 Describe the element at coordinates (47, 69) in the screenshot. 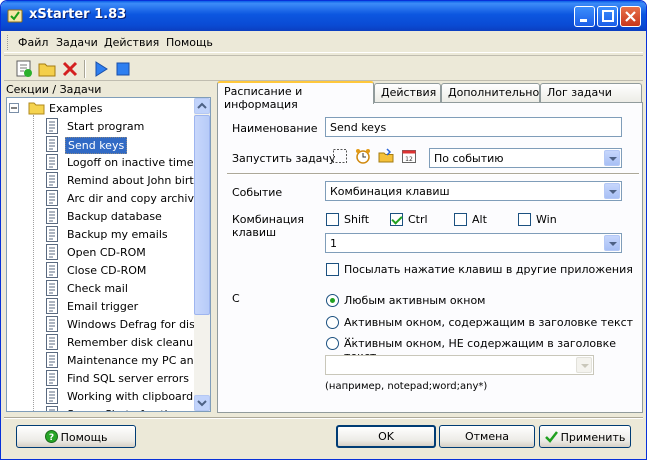

I see `new-section-icon` at that location.